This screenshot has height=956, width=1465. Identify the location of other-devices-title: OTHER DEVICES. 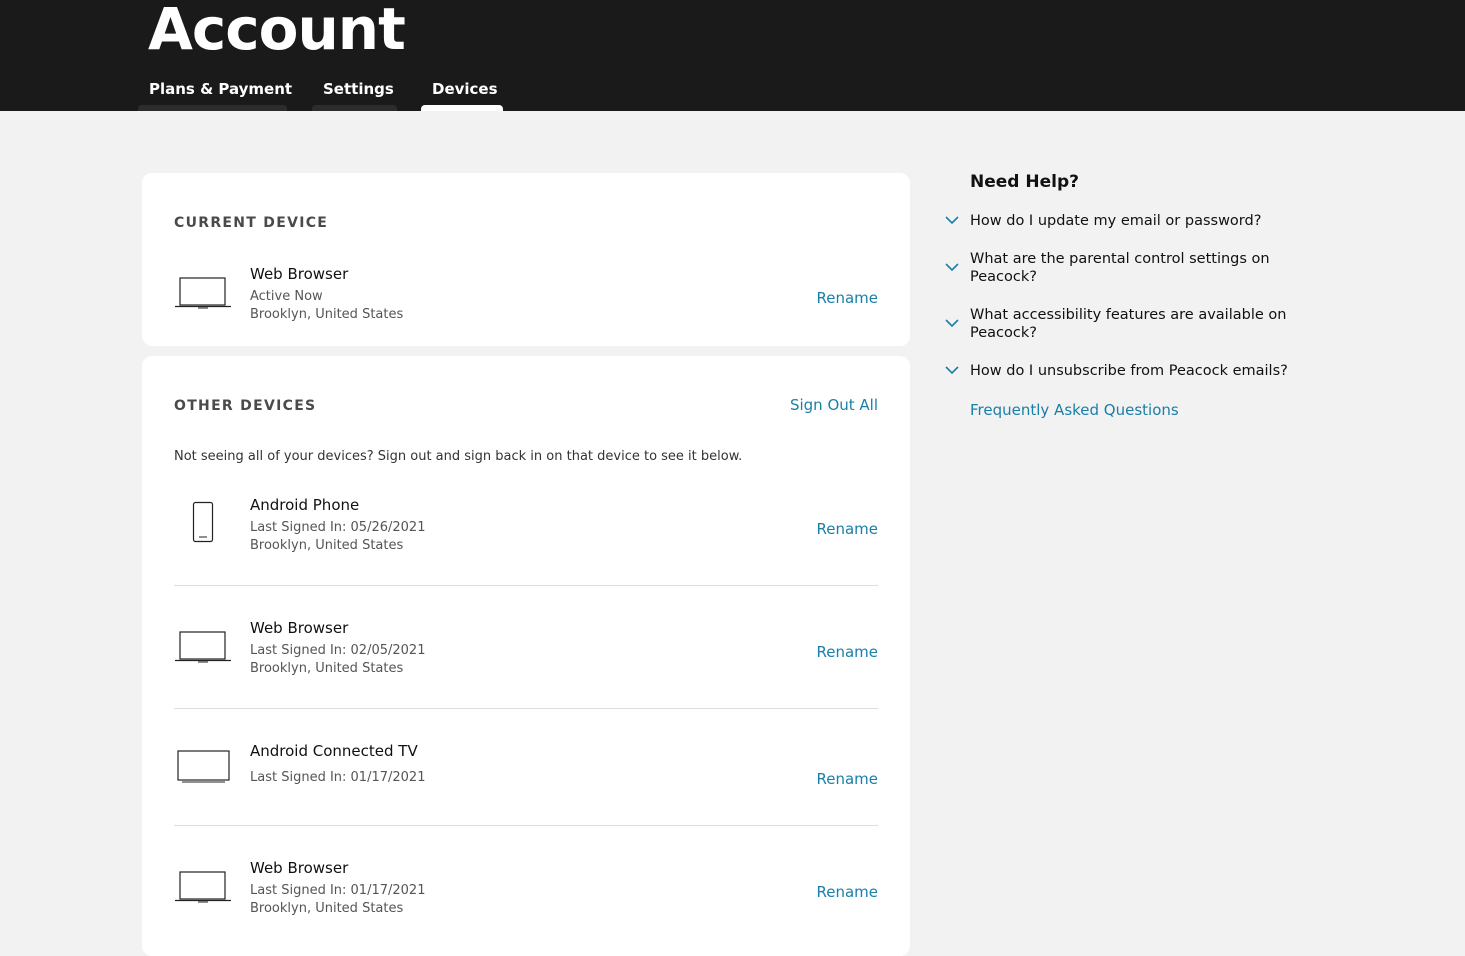
(245, 406).